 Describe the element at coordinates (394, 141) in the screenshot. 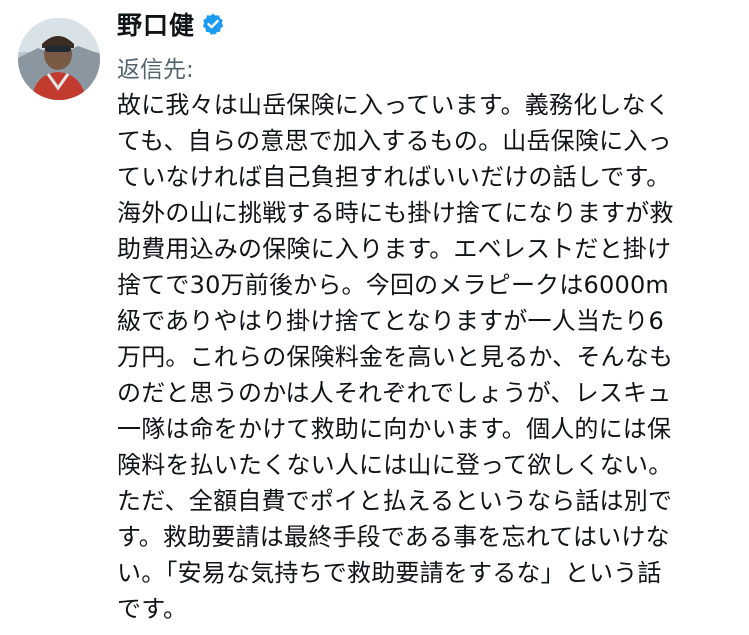

I see `tweet-text-line: ても、自らの意思で加入するもの。山岳保険に入っ` at that location.